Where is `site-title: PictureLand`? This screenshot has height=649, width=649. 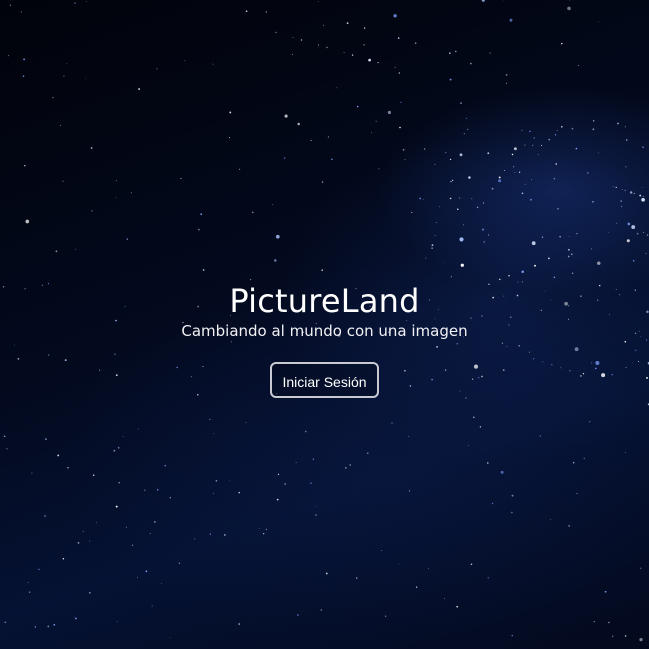
site-title: PictureLand is located at coordinates (324, 301).